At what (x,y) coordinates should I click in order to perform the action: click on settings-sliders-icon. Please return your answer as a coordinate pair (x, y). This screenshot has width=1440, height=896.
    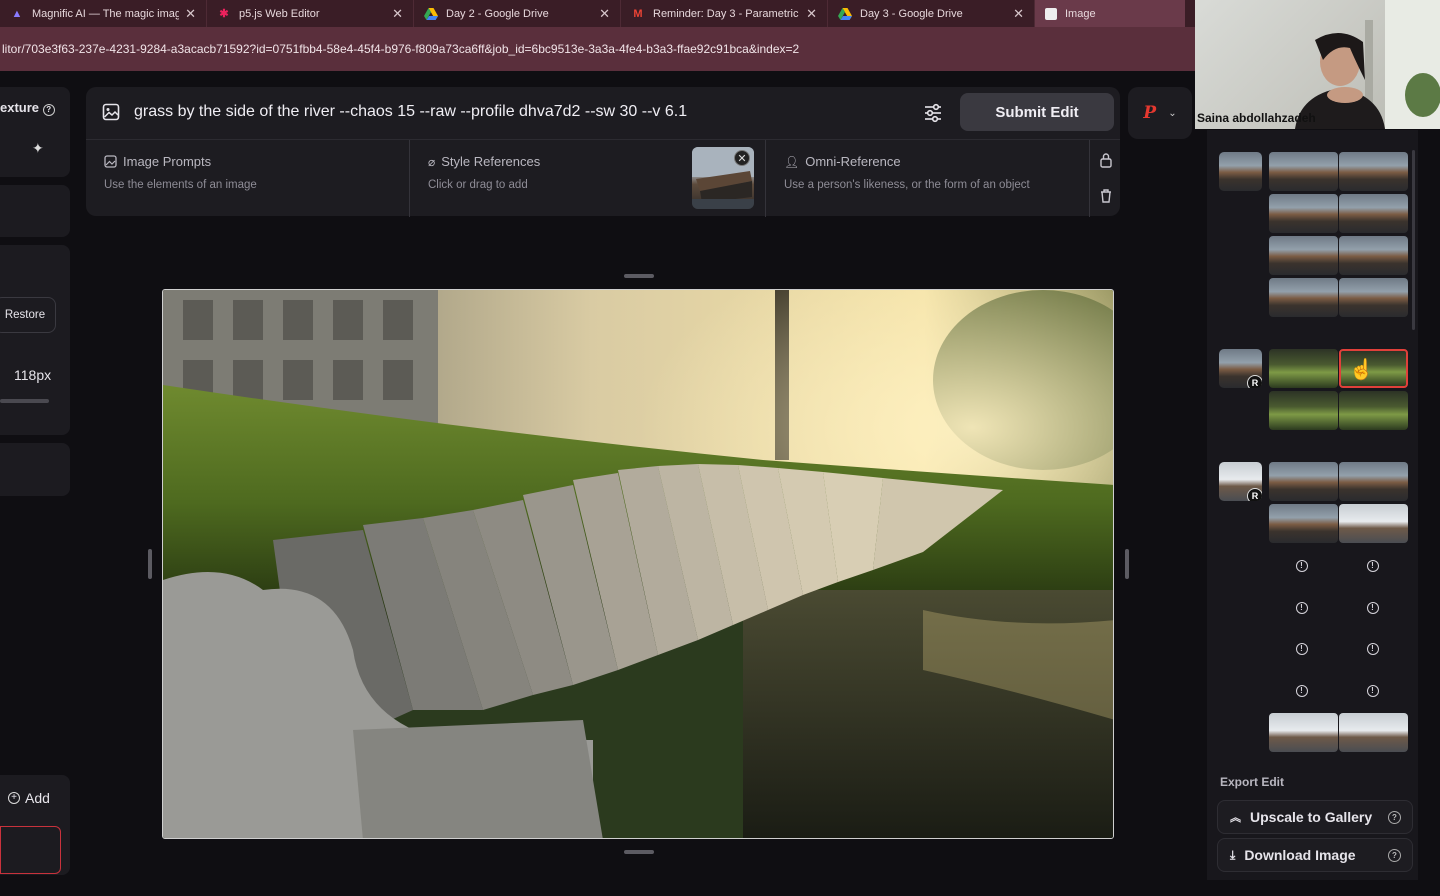
    Looking at the image, I should click on (933, 113).